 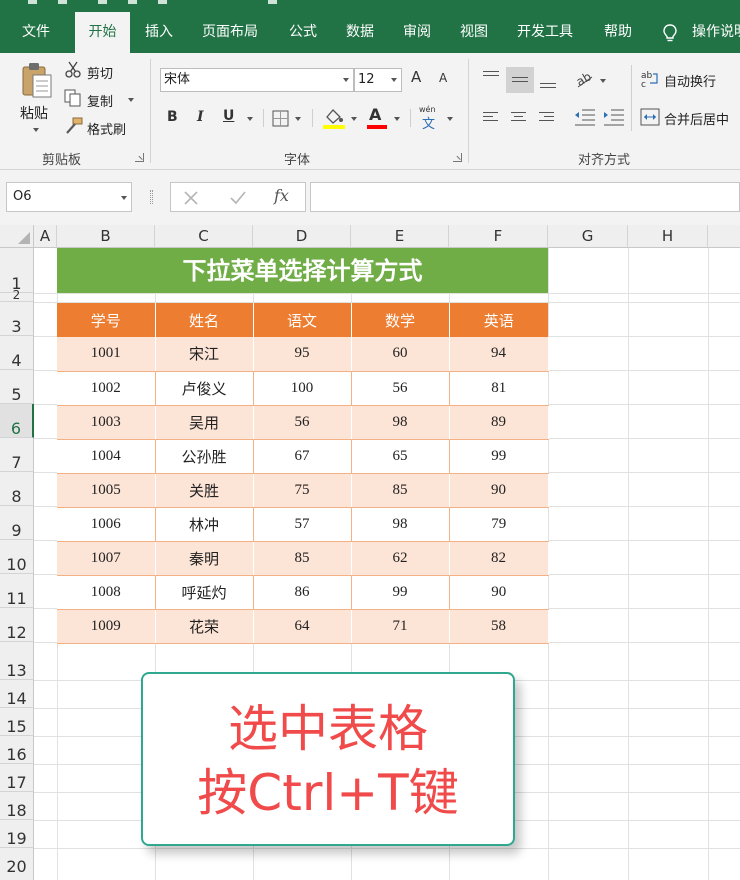 What do you see at coordinates (302, 320) in the screenshot?
I see `header-cell-chinese: 语文` at bounding box center [302, 320].